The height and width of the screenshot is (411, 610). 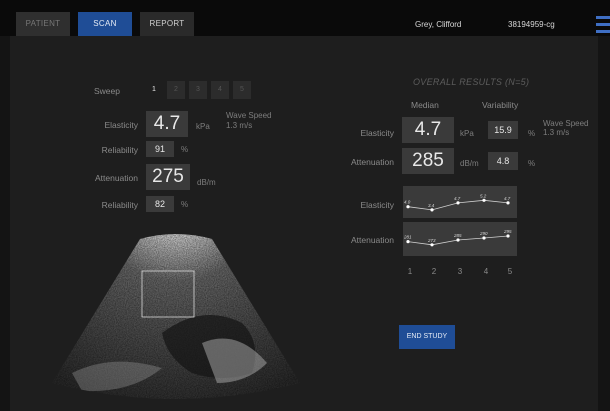 What do you see at coordinates (407, 237) in the screenshot?
I see `attenuation-trend-value-label: 281` at bounding box center [407, 237].